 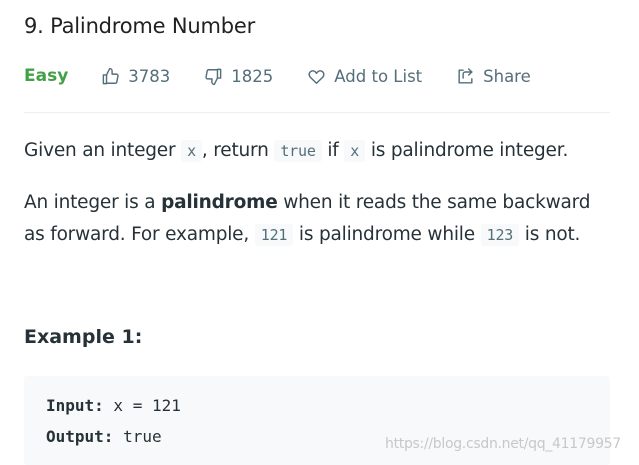 I want to click on watermark: https://blog.csdn.net/qq_41179957, so click(x=503, y=444).